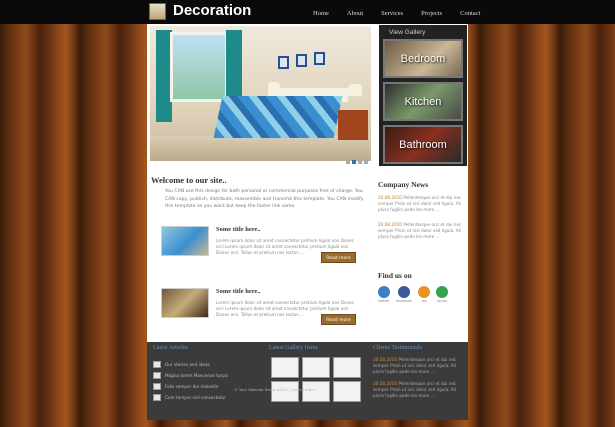 The height and width of the screenshot is (427, 615). I want to click on article-link: Our stories and ideas, so click(181, 364).